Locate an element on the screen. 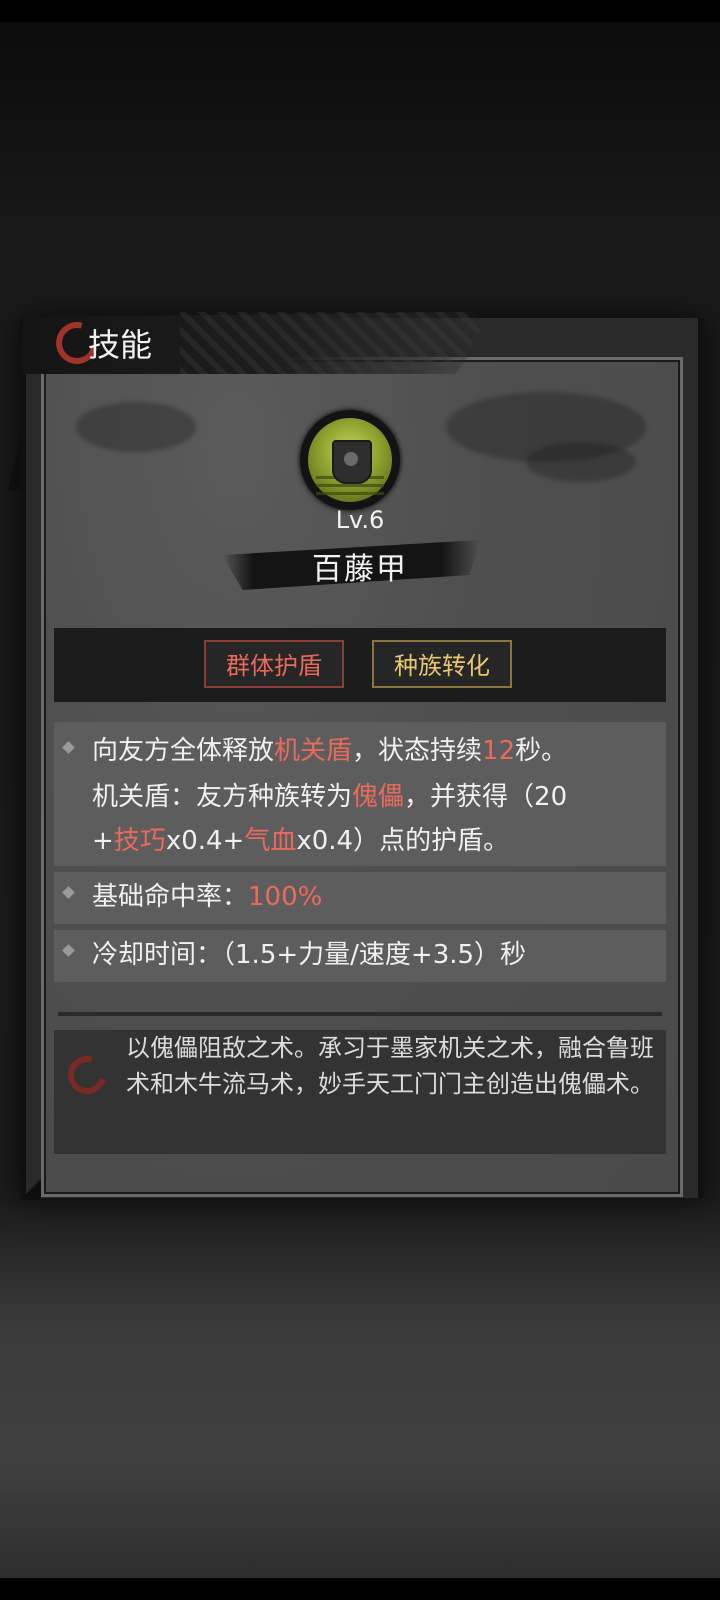 The height and width of the screenshot is (1600, 720). hit-rate-label: 基础命中率： is located at coordinates (170, 897).